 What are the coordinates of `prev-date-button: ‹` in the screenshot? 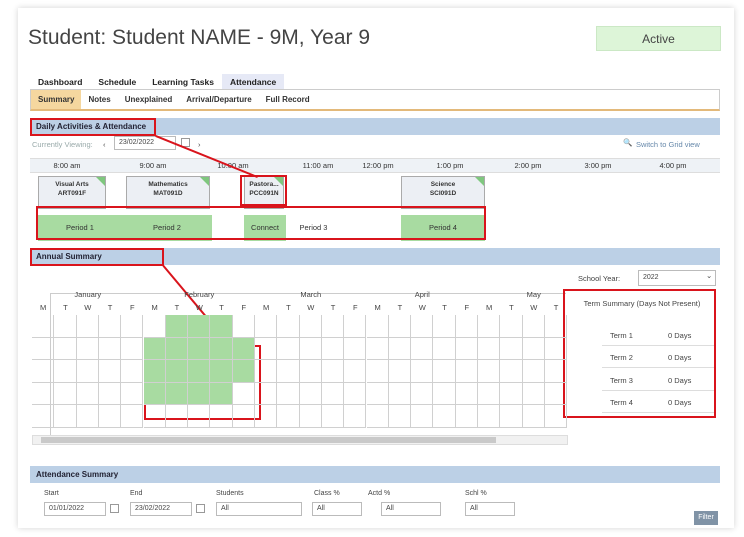 It's located at (104, 144).